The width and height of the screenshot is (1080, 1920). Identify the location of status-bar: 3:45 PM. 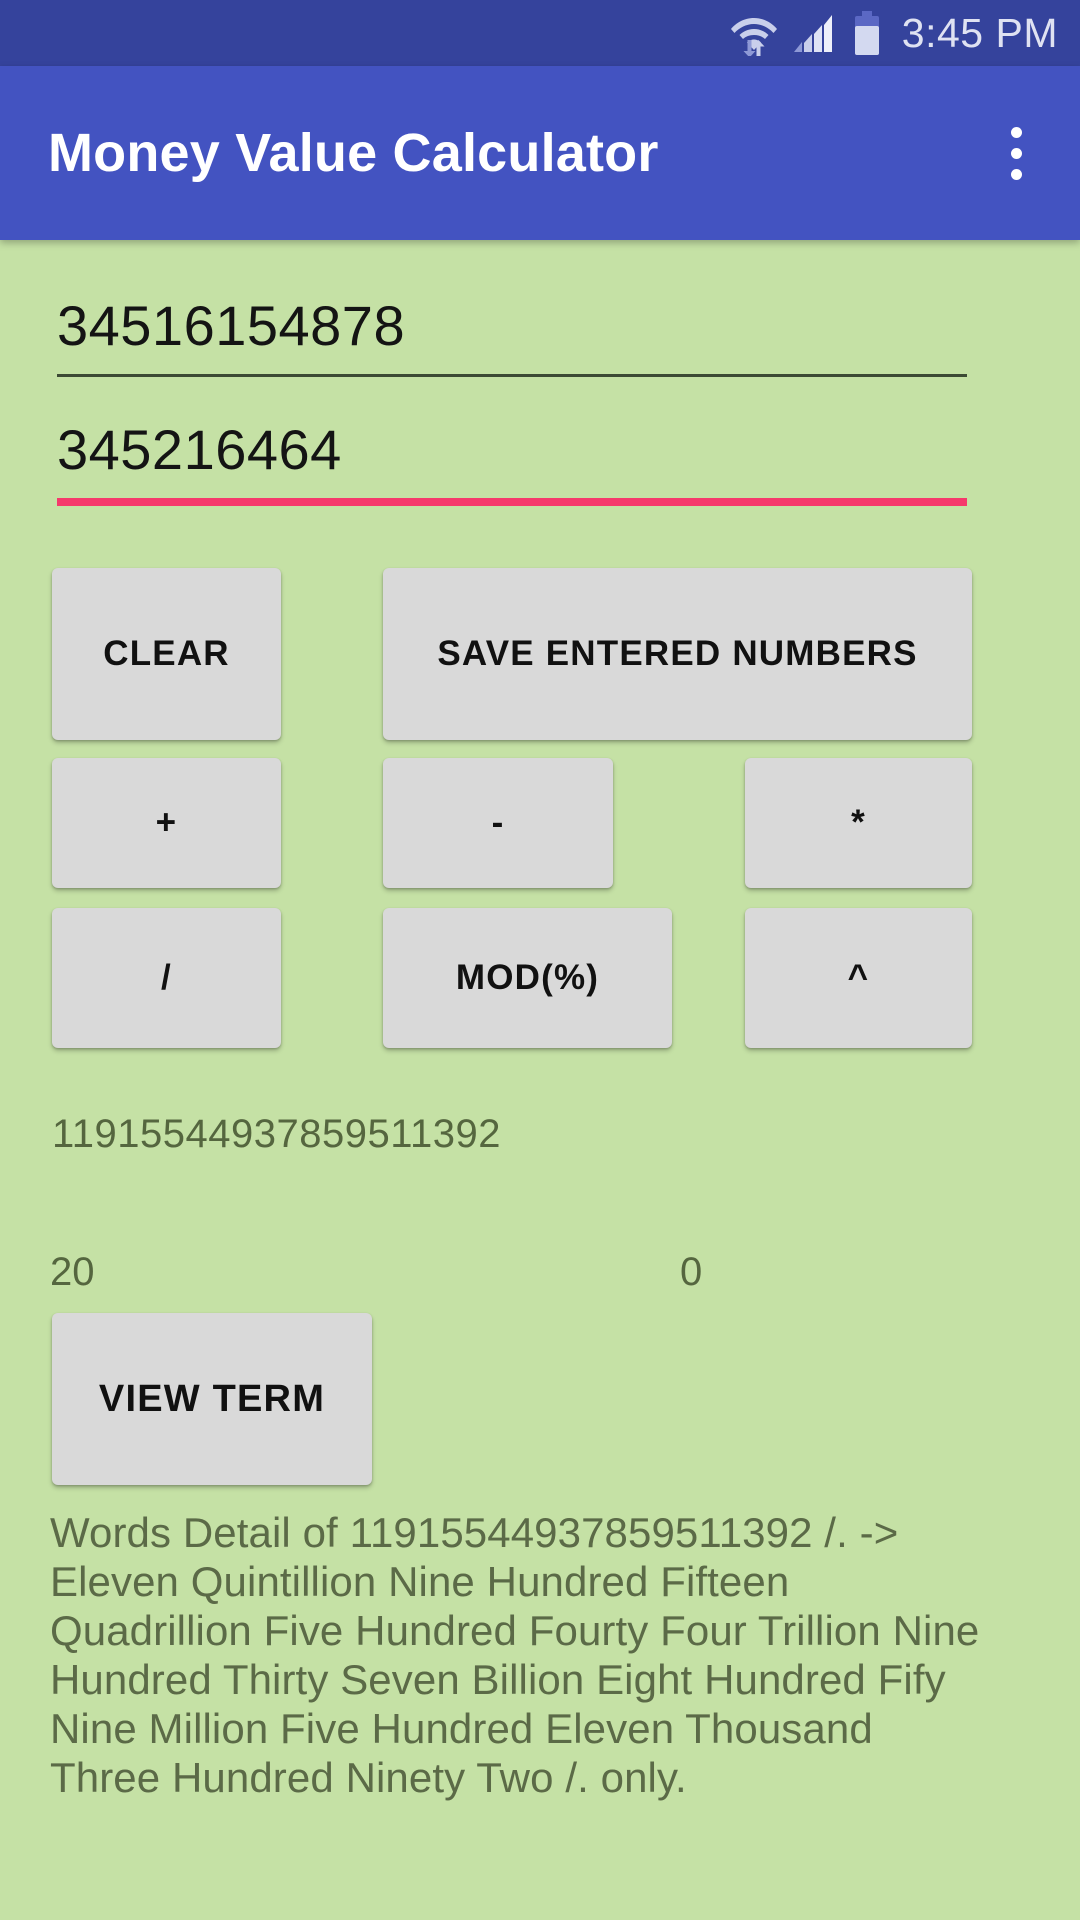
(540, 33).